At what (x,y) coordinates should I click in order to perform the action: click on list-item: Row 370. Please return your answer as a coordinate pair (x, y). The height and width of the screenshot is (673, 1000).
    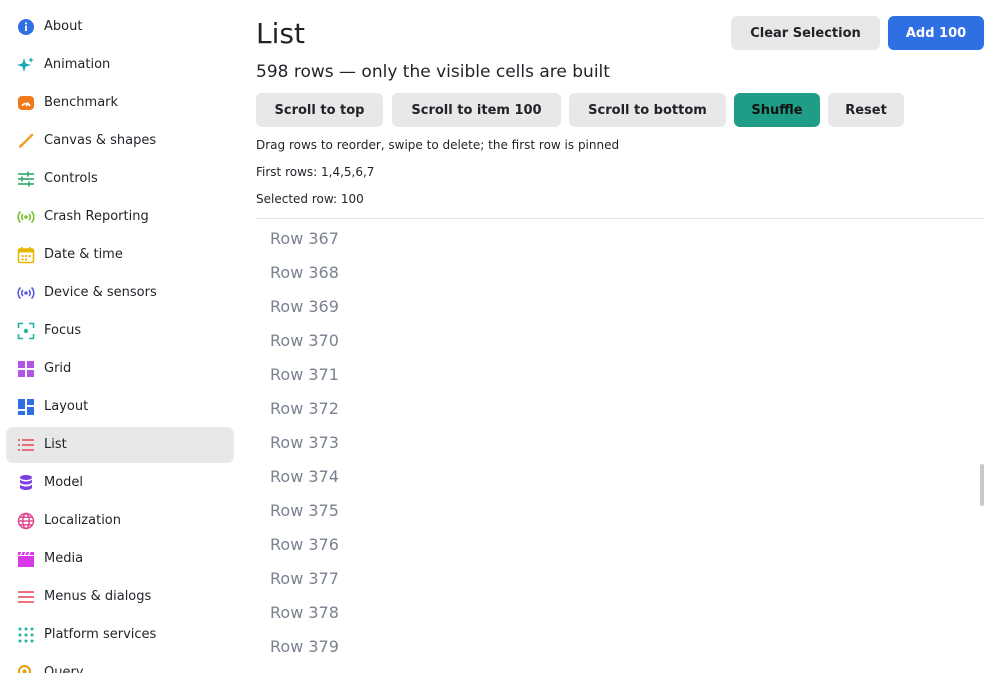
    Looking at the image, I should click on (304, 341).